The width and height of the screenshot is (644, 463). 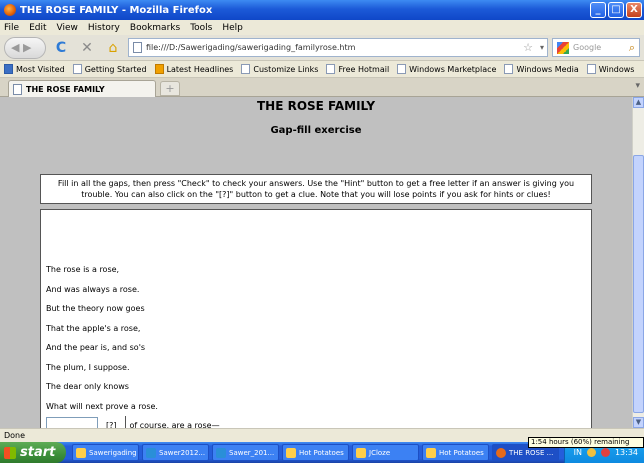 What do you see at coordinates (637, 86) in the screenshot?
I see `tab-list-icon: ▾` at bounding box center [637, 86].